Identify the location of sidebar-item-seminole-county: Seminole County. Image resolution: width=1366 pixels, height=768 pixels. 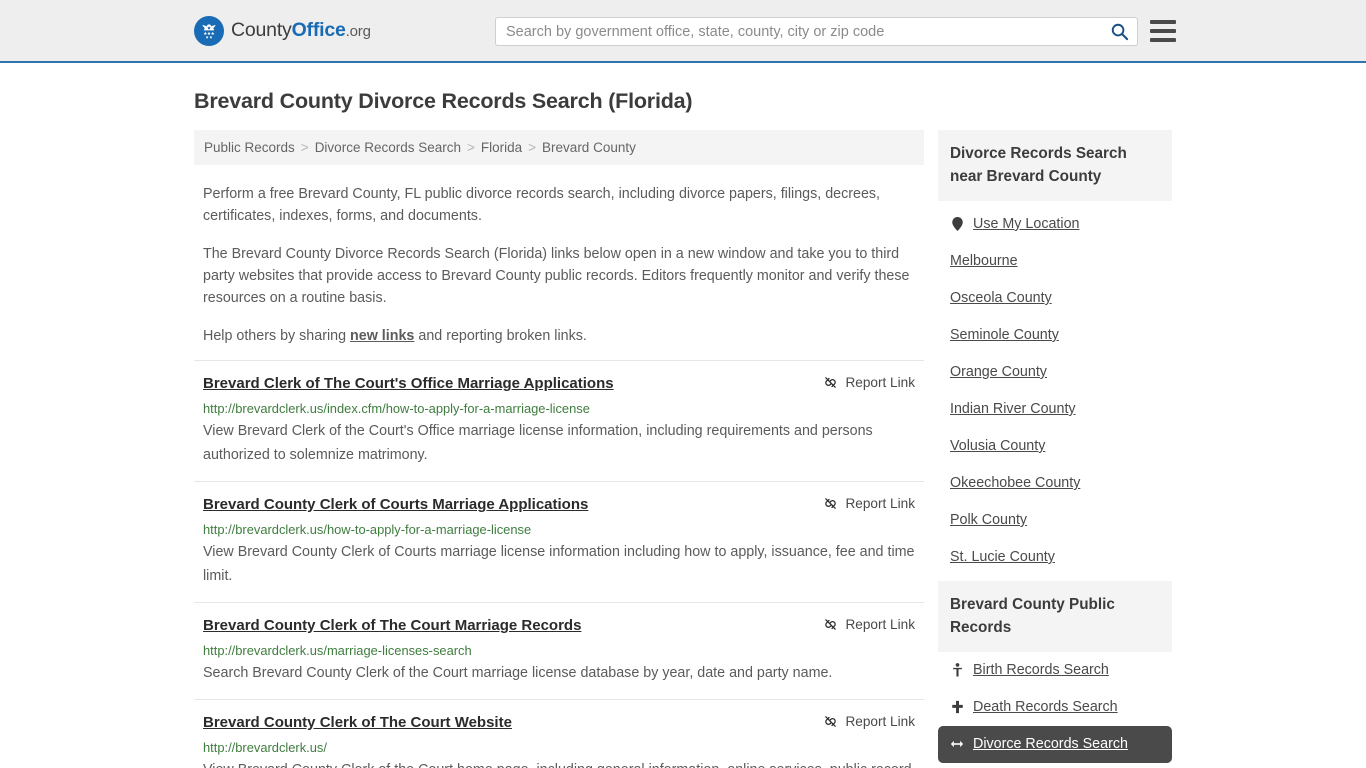
(1055, 335).